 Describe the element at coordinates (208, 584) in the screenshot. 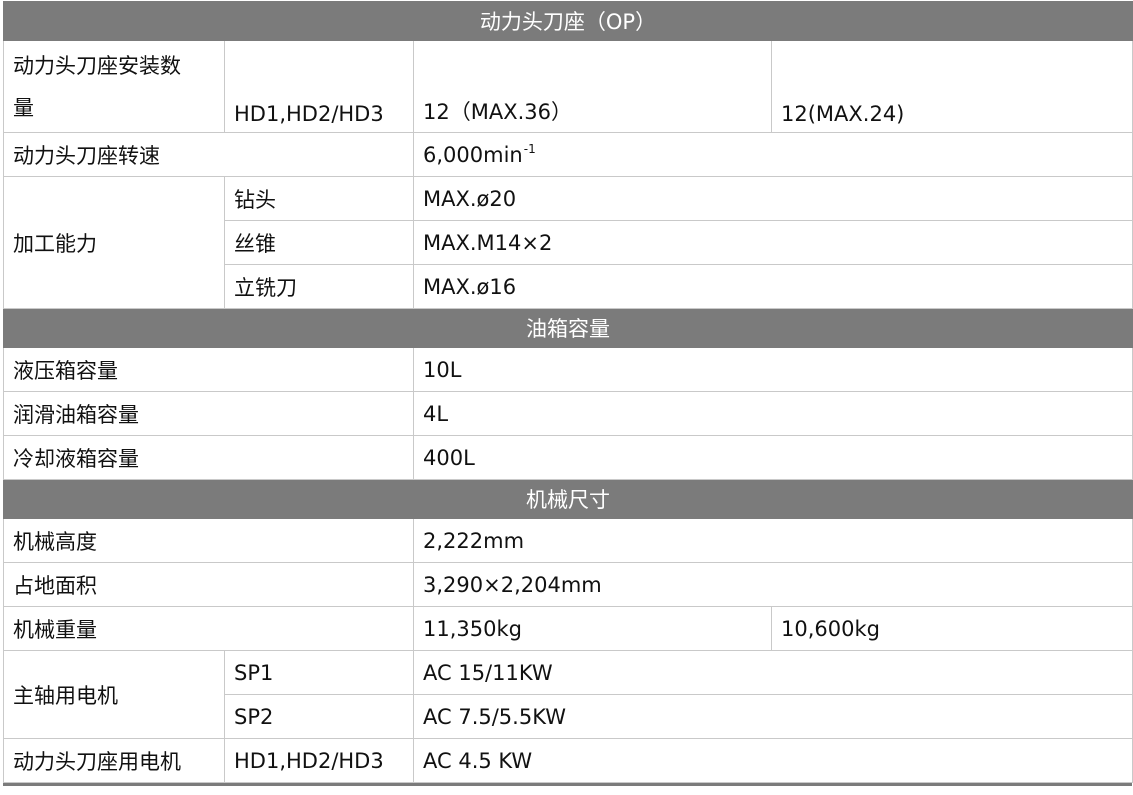

I see `footprint-label: 占地面积` at that location.